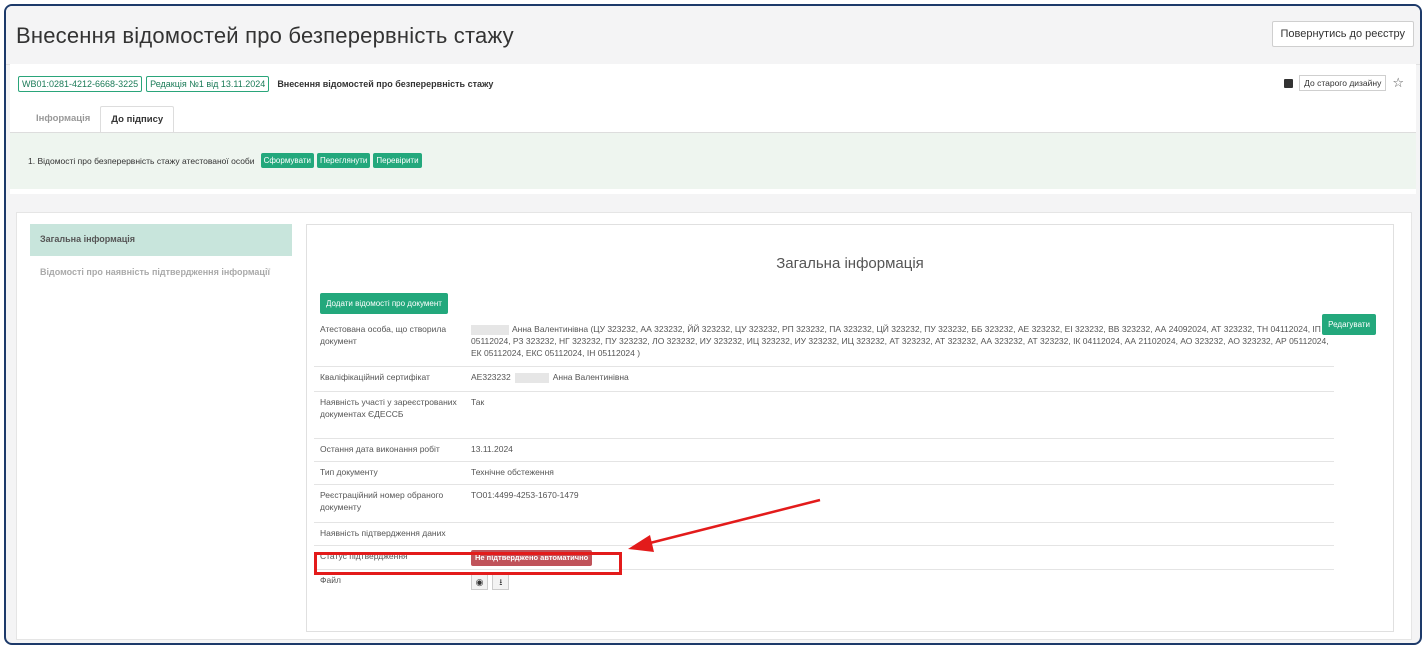 Image resolution: width=1428 pixels, height=647 pixels. I want to click on row-value, so click(902, 534).